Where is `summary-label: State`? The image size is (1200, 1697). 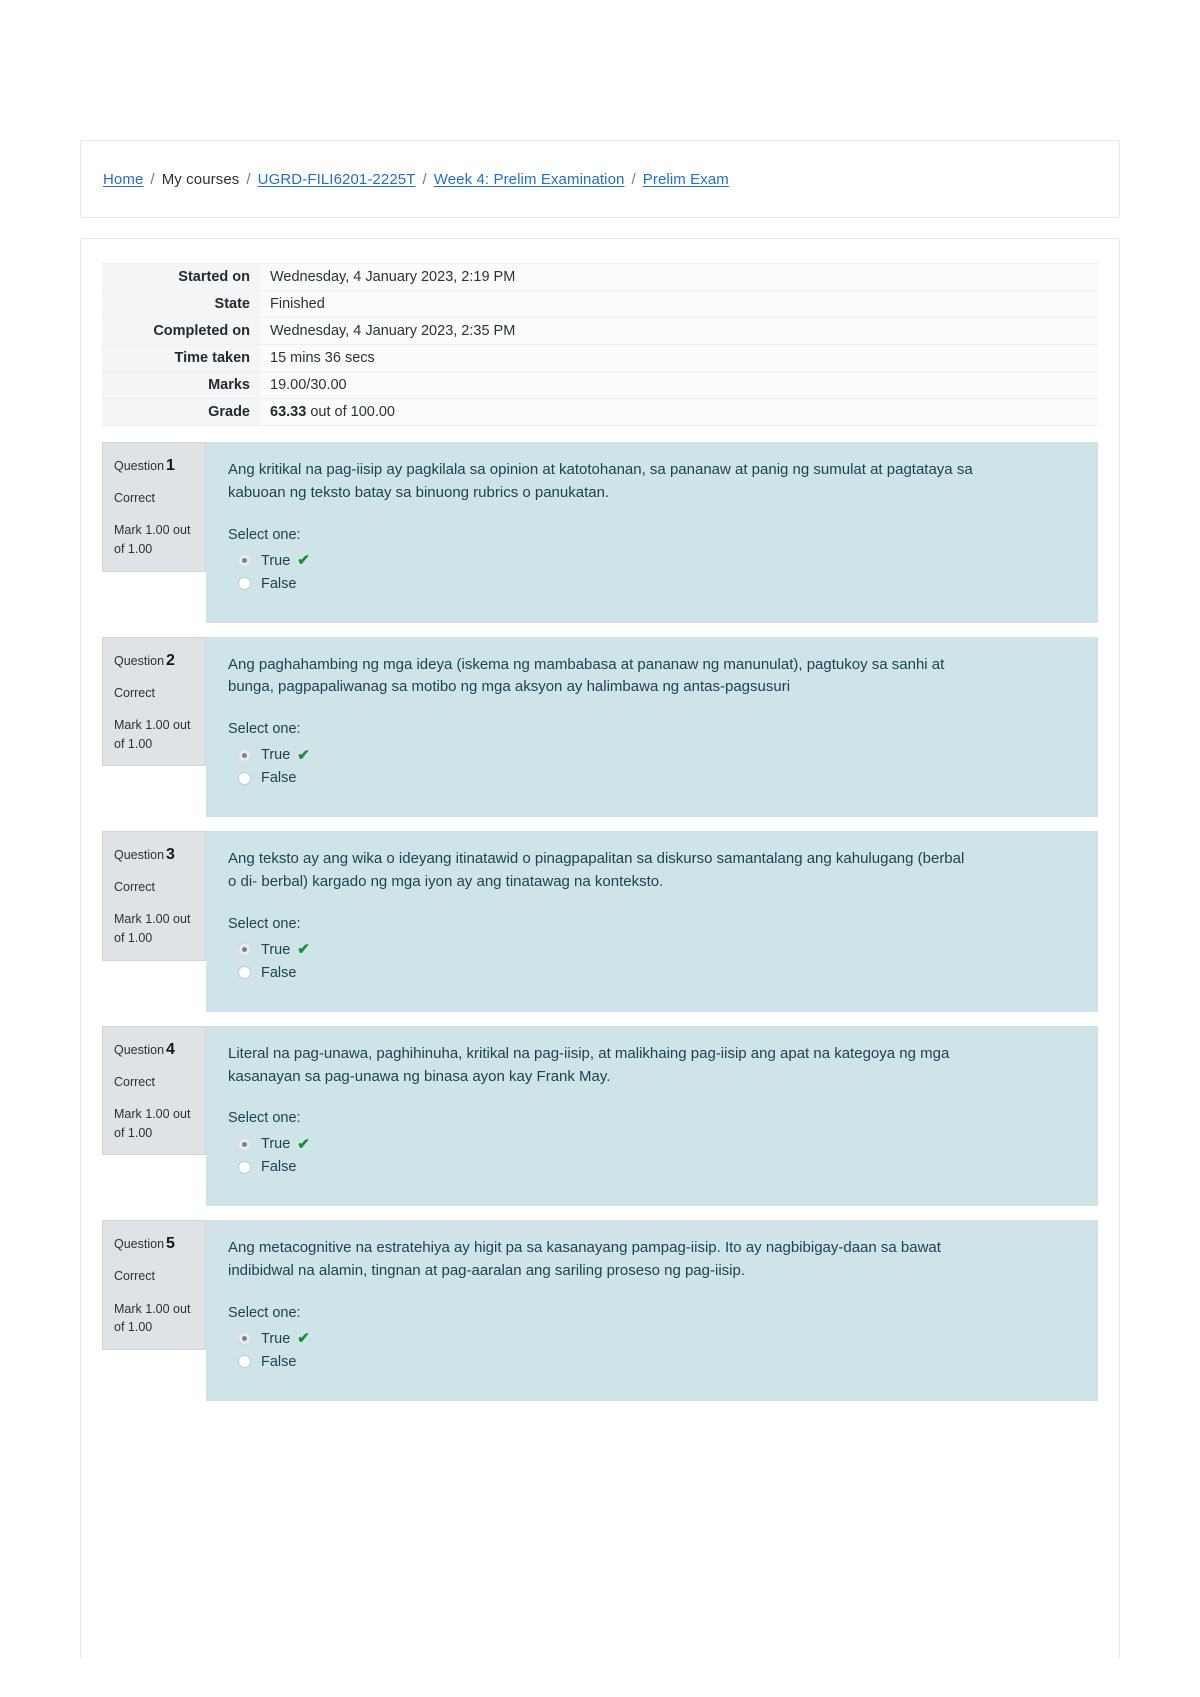
summary-label: State is located at coordinates (181, 304).